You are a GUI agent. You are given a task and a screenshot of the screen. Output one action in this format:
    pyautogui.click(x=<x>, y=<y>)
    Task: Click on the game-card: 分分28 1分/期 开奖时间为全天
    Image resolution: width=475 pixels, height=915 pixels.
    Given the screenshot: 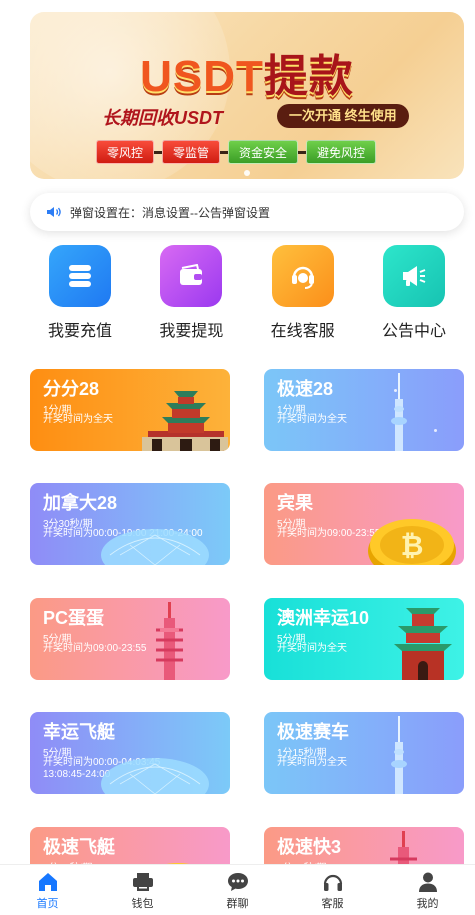 What is the action you would take?
    pyautogui.click(x=130, y=410)
    